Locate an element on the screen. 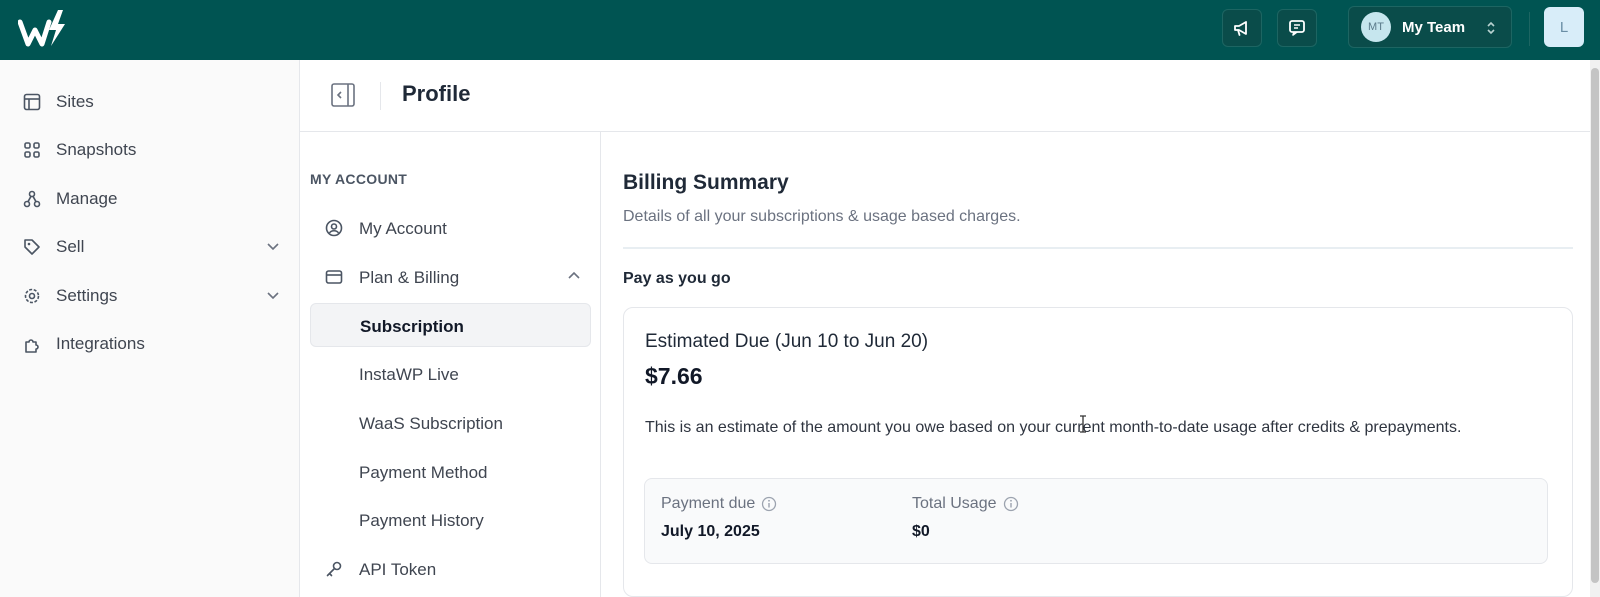 The width and height of the screenshot is (1600, 597). card-icon is located at coordinates (334, 277).